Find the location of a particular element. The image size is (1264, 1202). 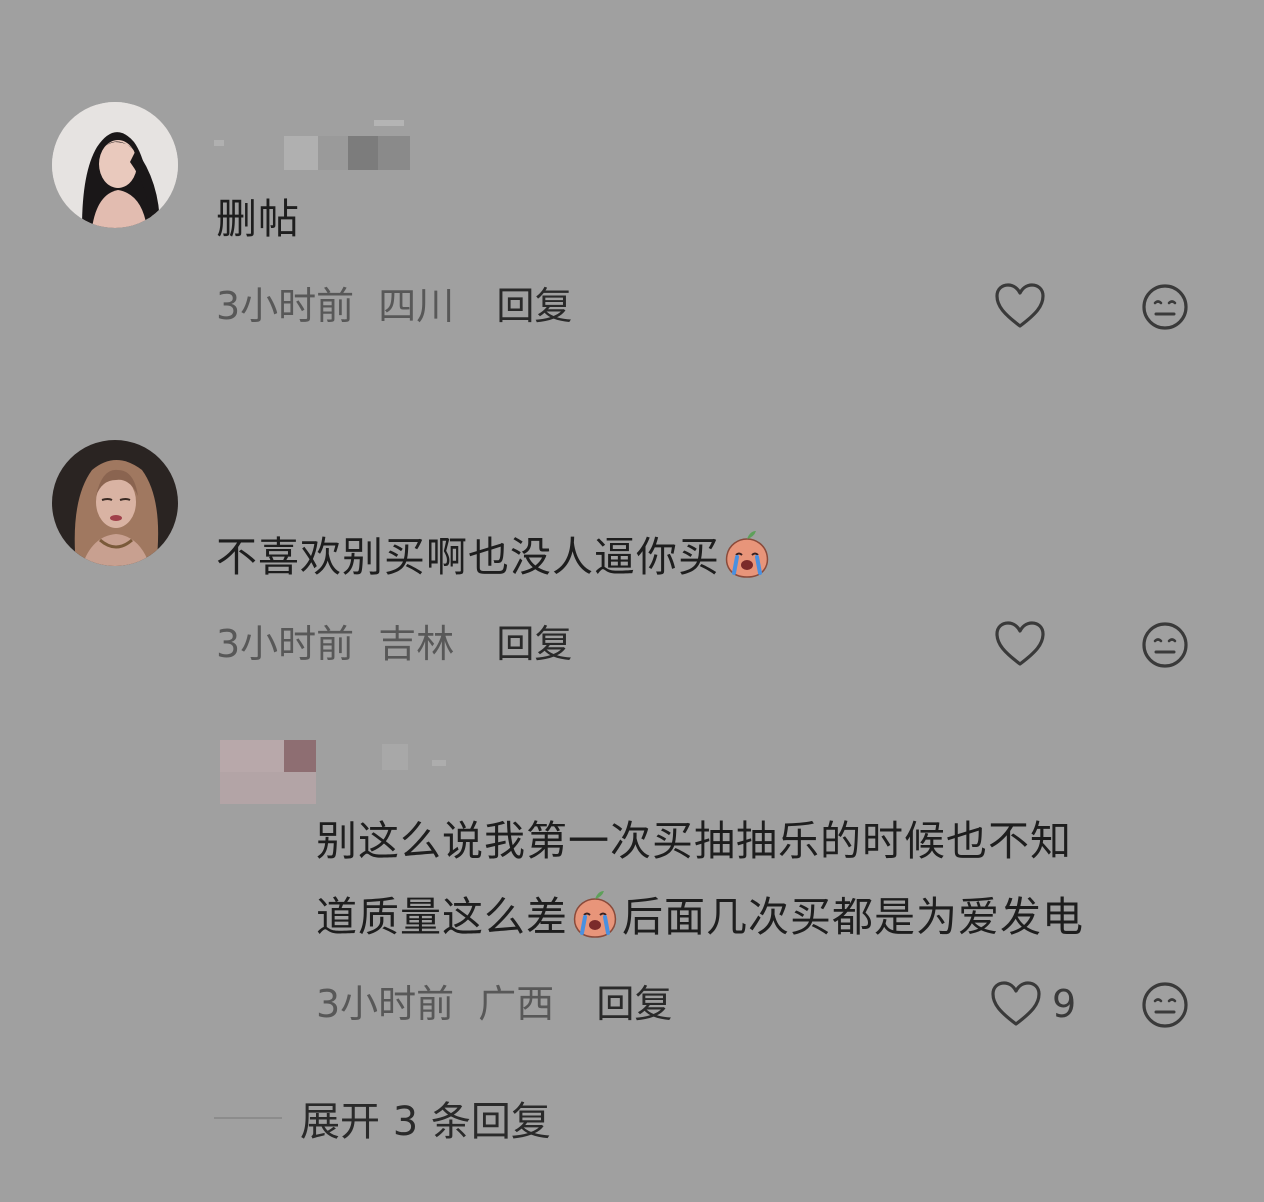

reply-text: 别这么说我第一次买抽抽乐的时候也不知 道质量这么差 后面几次买都是为爱发电 is located at coordinates (766, 879).